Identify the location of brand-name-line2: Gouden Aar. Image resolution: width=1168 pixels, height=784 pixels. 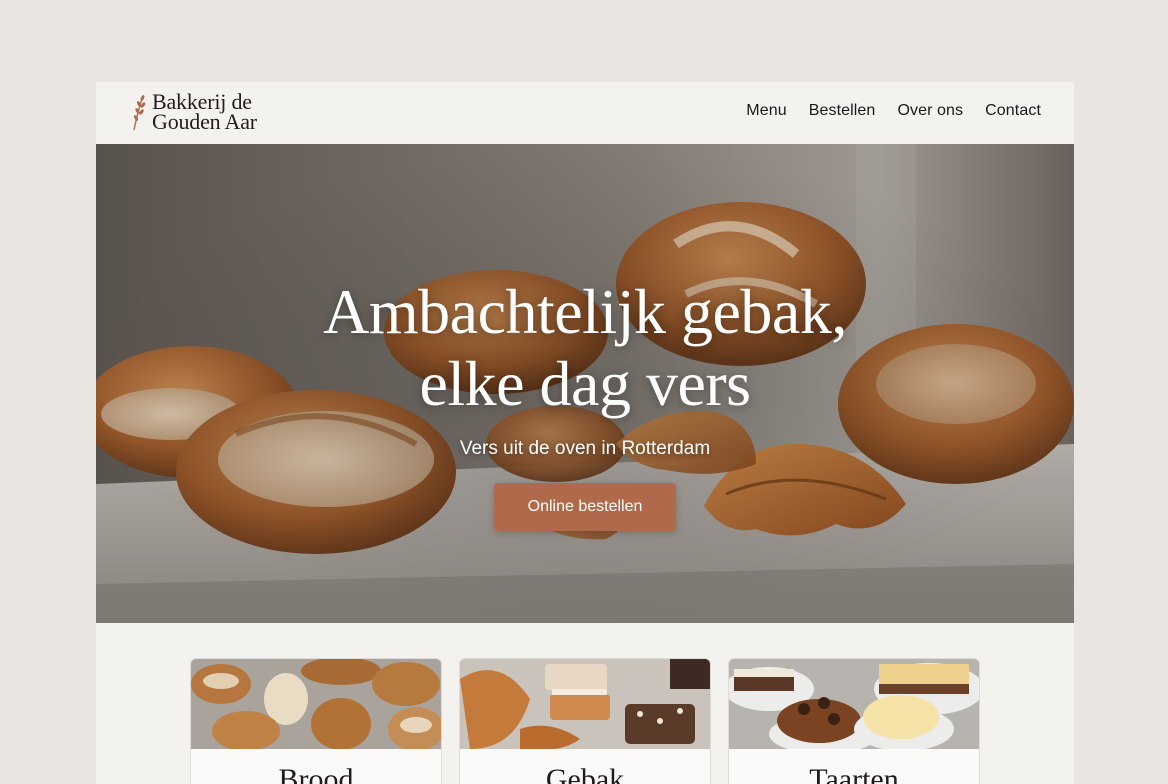
(204, 121).